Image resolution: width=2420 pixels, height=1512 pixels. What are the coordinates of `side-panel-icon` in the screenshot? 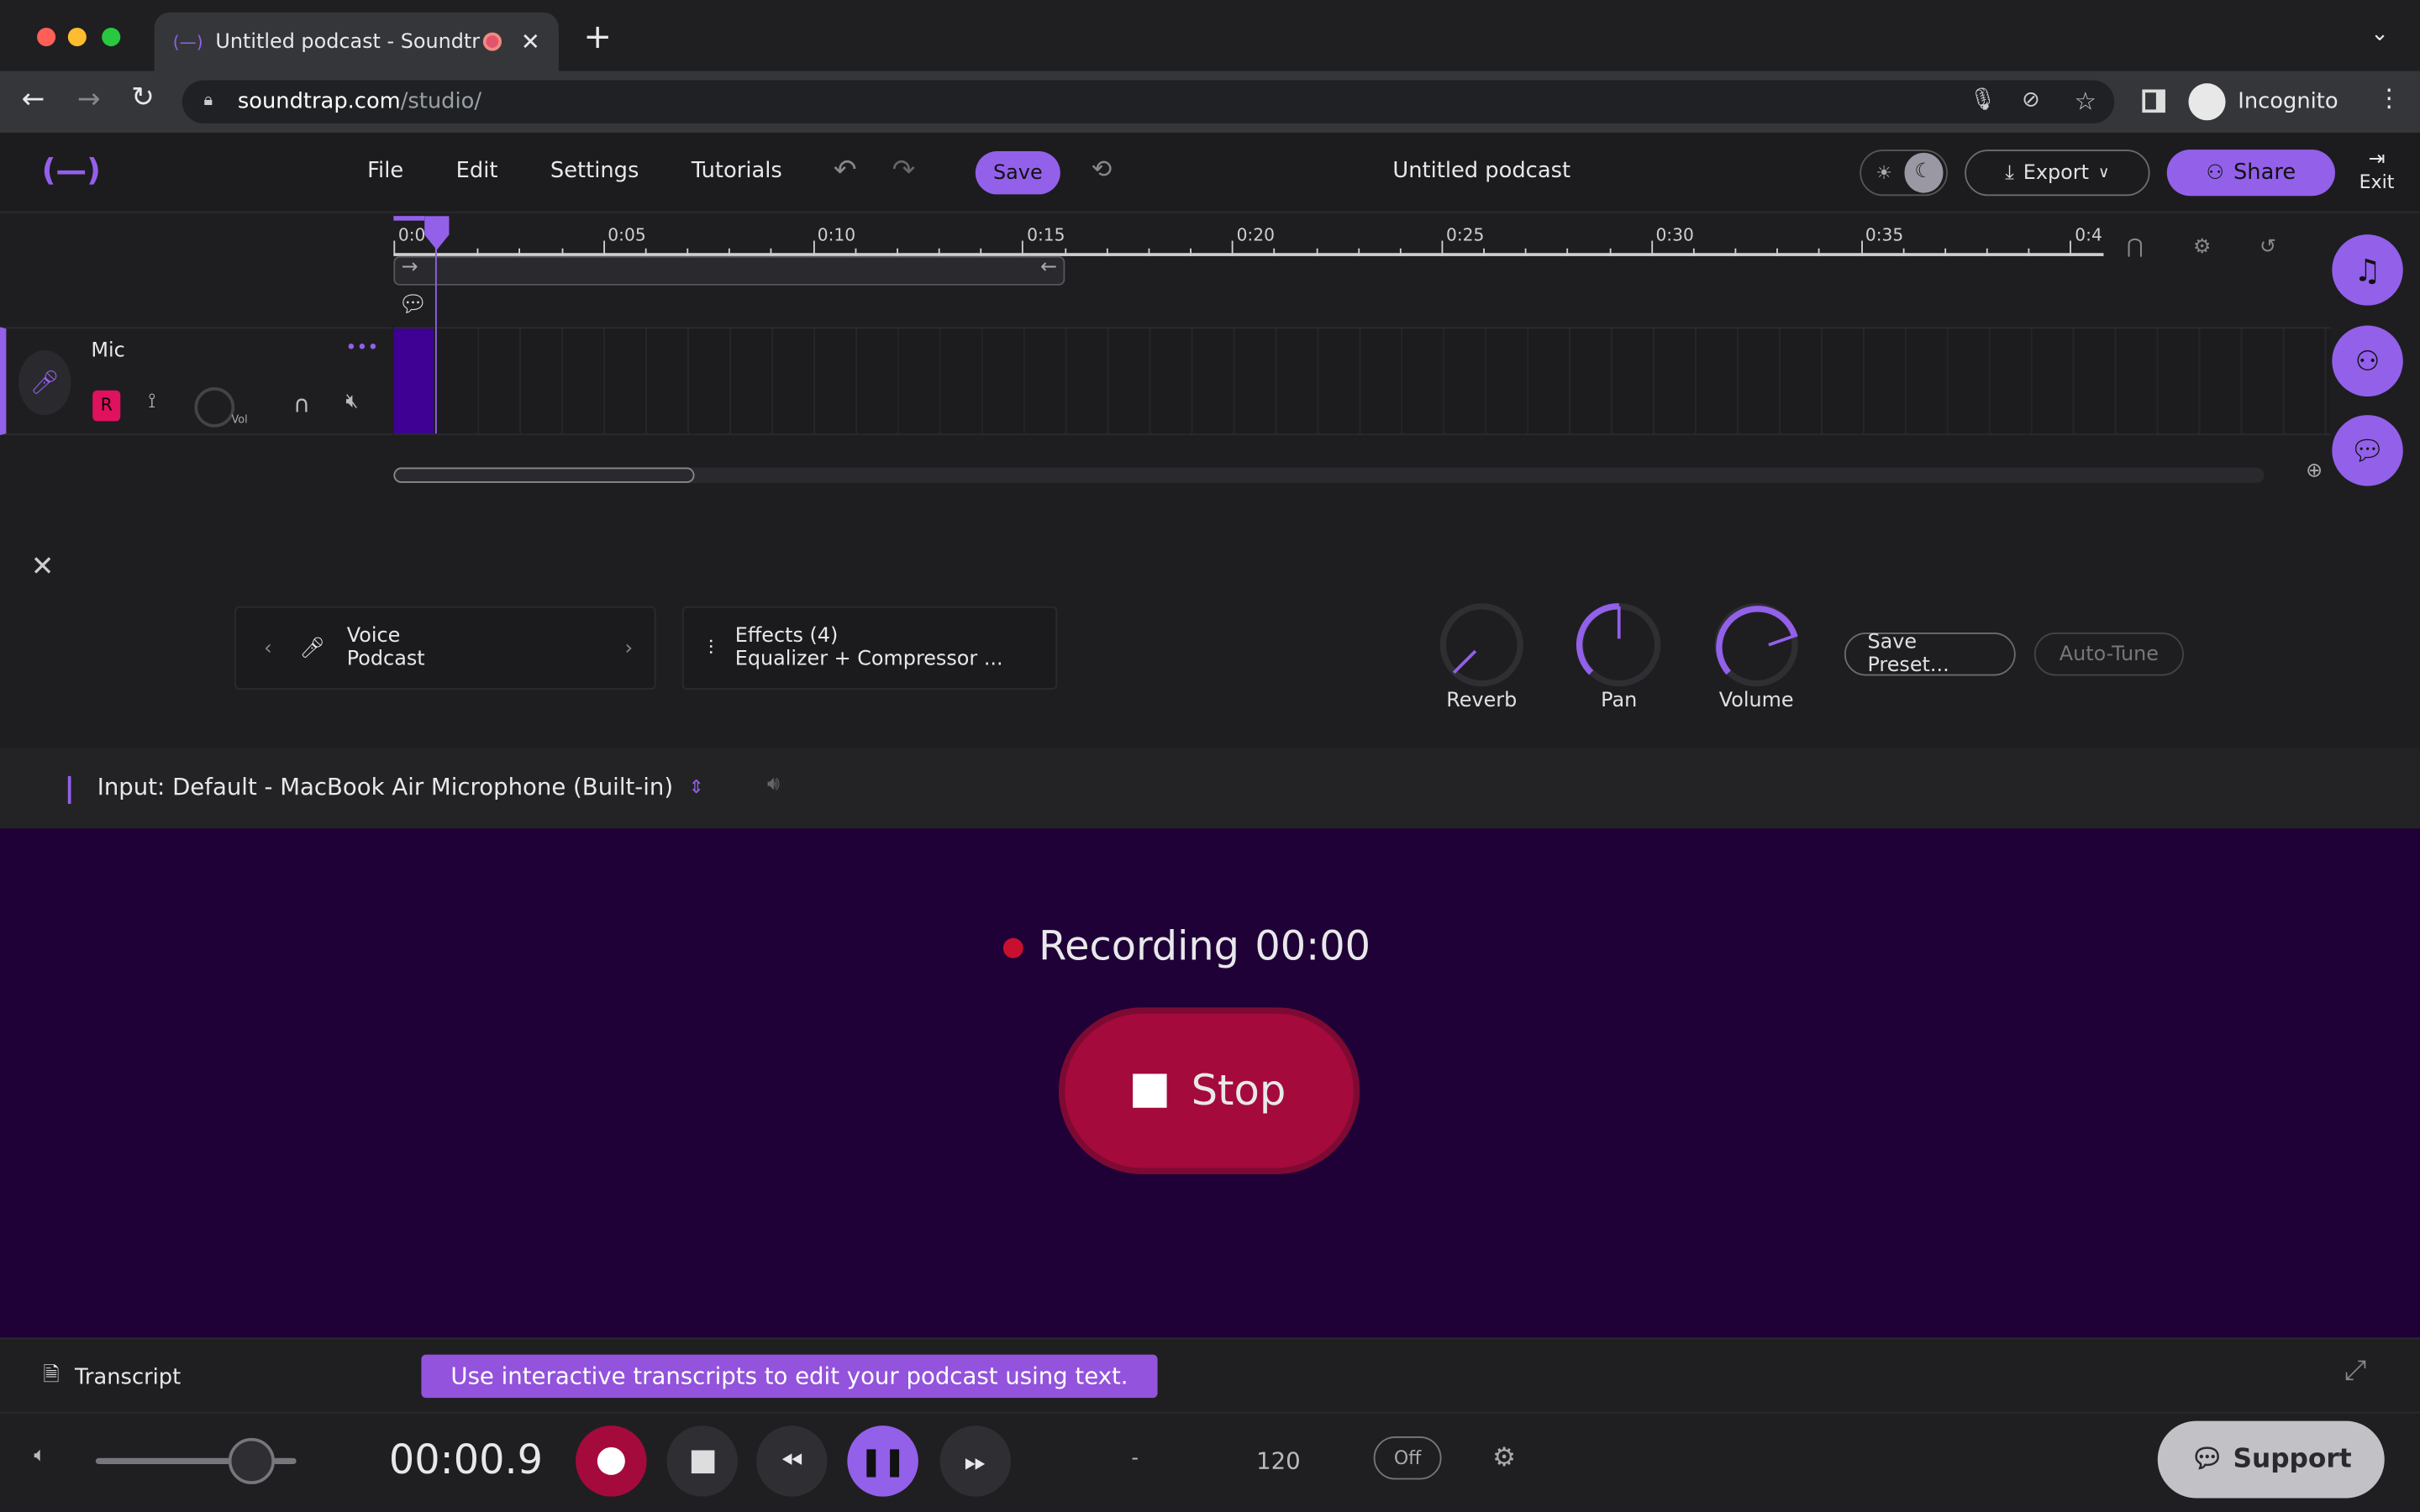 It's located at (2153, 101).